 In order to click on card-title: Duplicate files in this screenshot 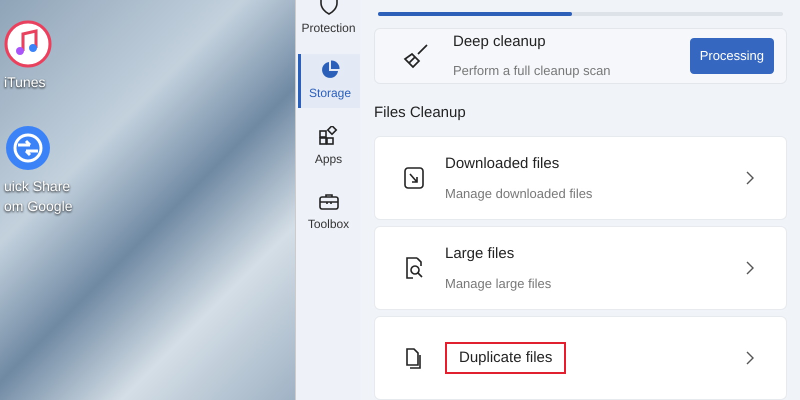, I will do `click(505, 358)`.